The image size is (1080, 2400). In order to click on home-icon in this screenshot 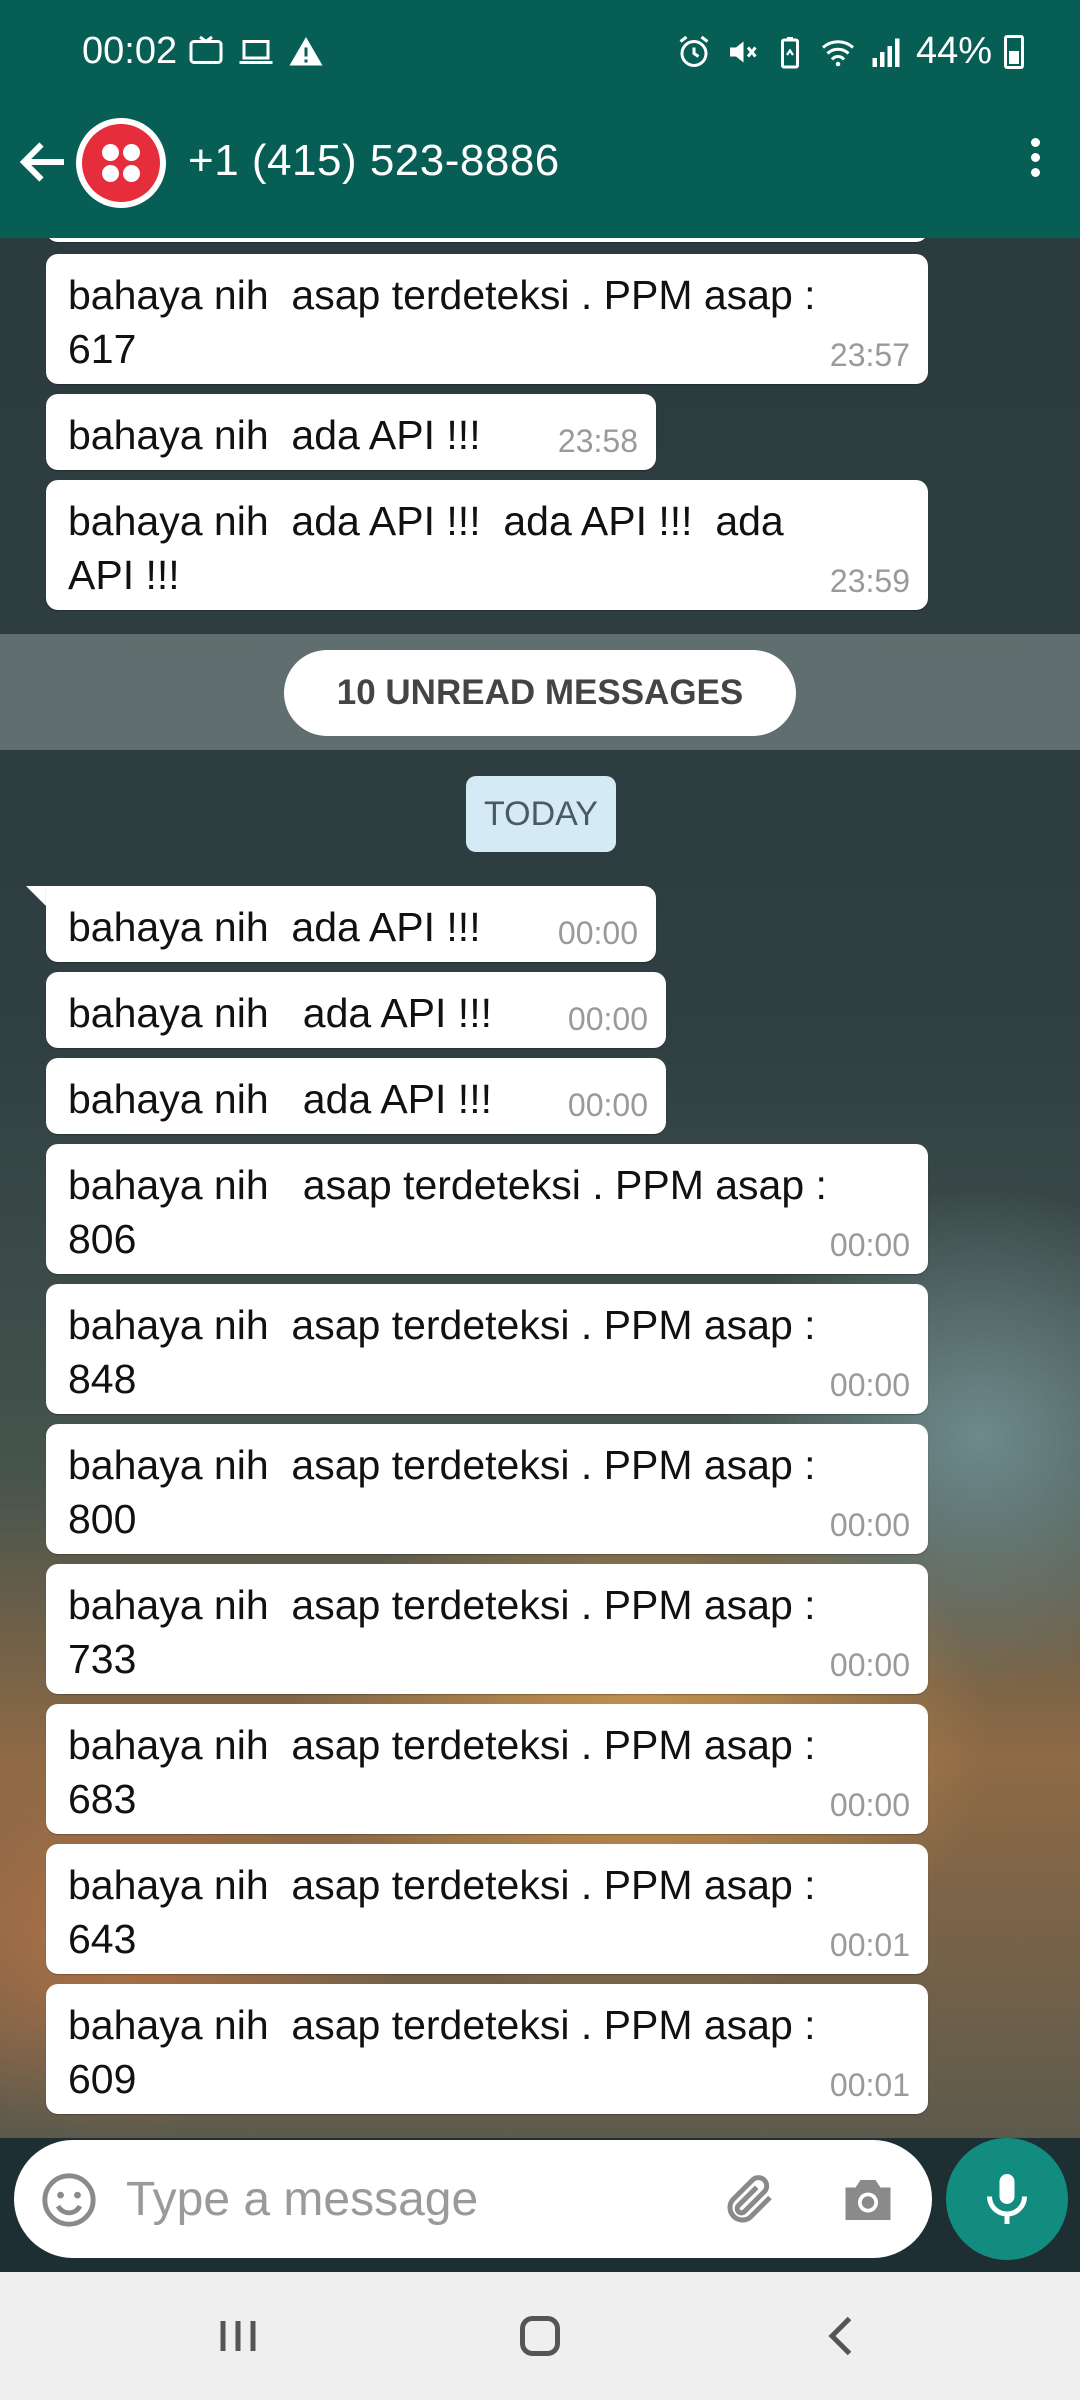, I will do `click(540, 2336)`.